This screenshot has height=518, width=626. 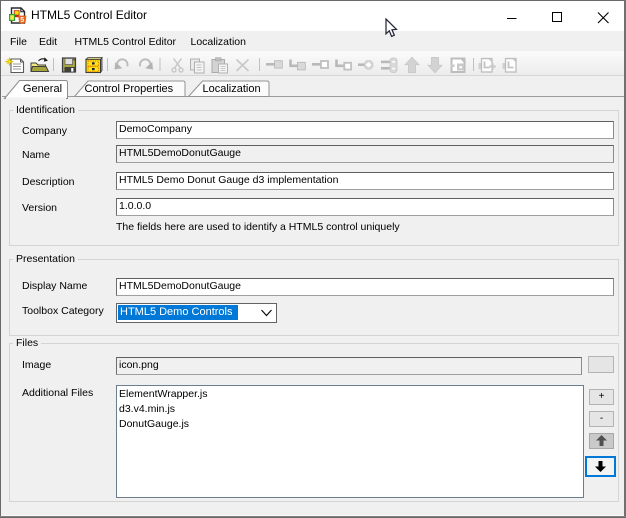 I want to click on svg-text: Localization, so click(x=232, y=89).